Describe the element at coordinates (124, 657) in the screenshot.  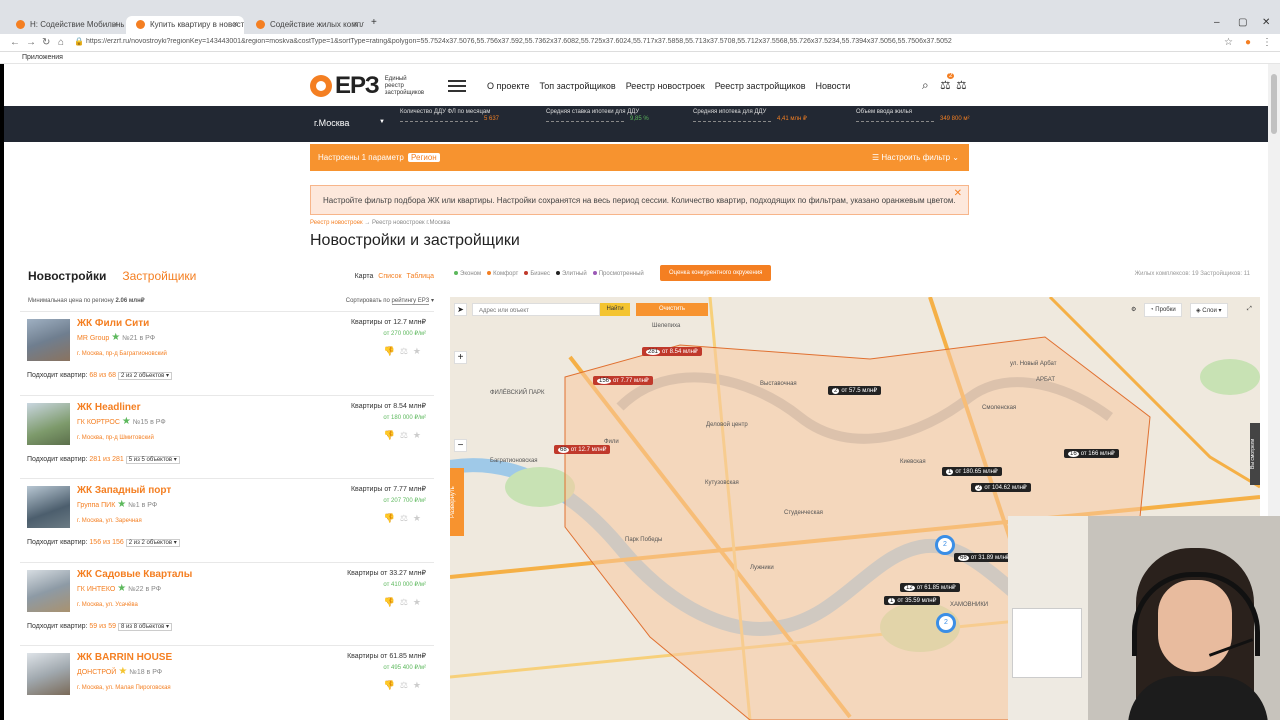
I see `building-name: ЖК BARRIN HOUSE` at that location.